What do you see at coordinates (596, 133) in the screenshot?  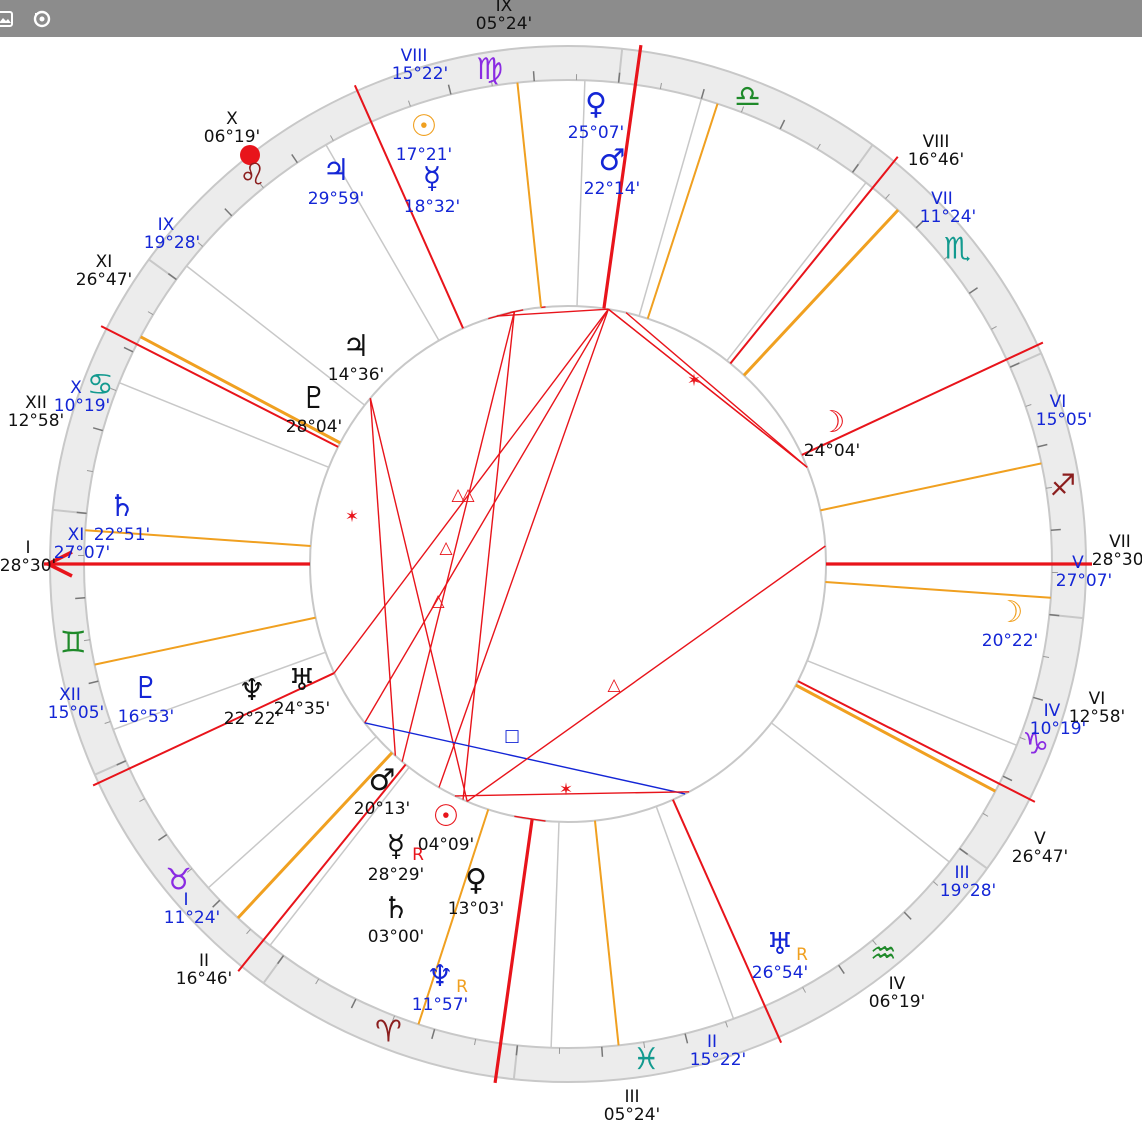 I see `planet-venus-outer-degree: 25°07'` at bounding box center [596, 133].